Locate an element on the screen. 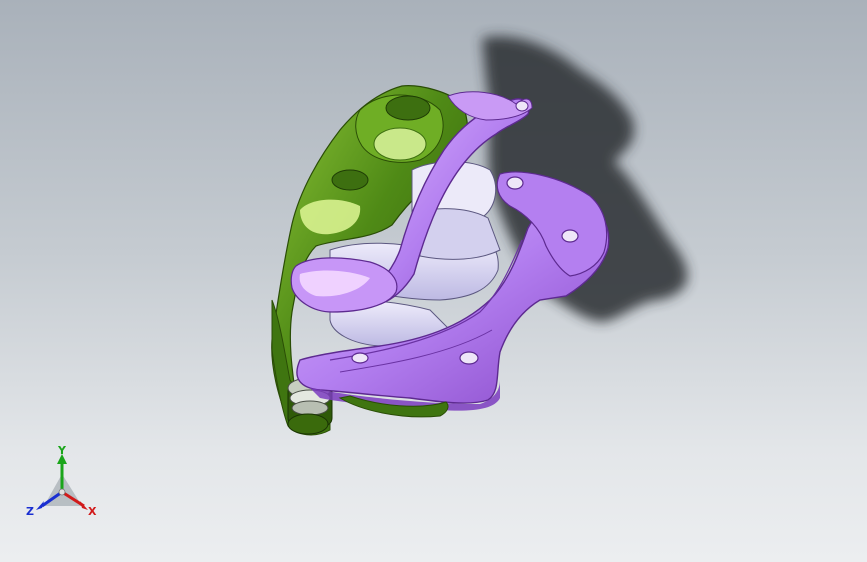 Image resolution: width=867 pixels, height=562 pixels. x-axis-label: X is located at coordinates (92, 511).